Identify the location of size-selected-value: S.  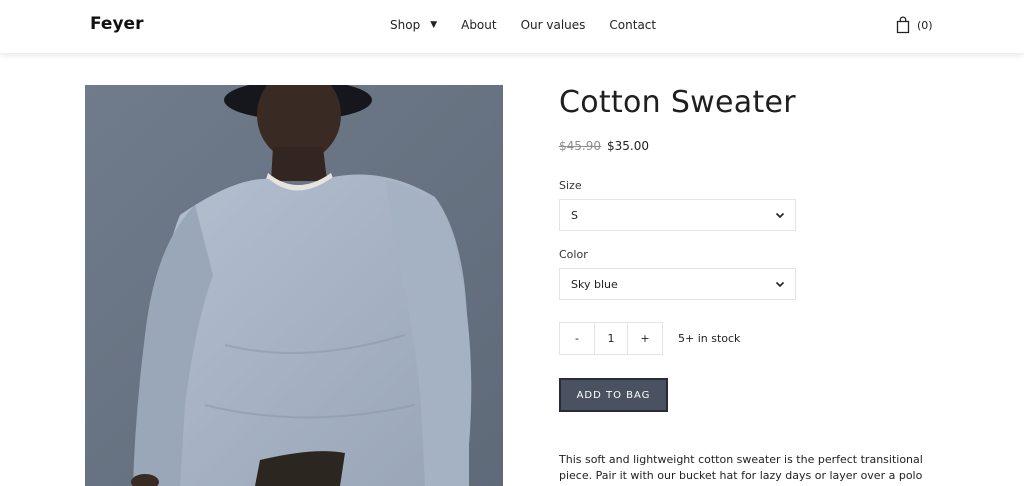
(574, 215).